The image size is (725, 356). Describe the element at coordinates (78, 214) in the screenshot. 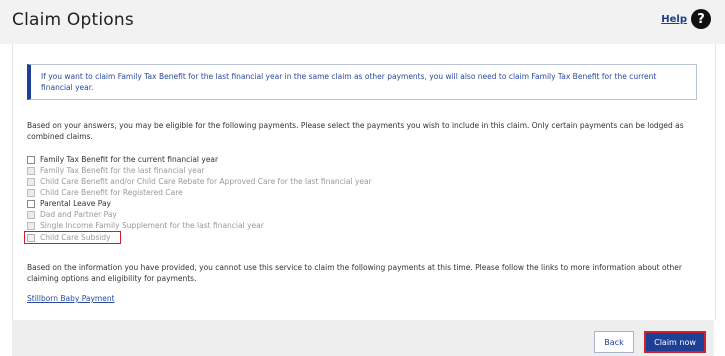

I see `option-label: Dad and Partner Pay` at that location.